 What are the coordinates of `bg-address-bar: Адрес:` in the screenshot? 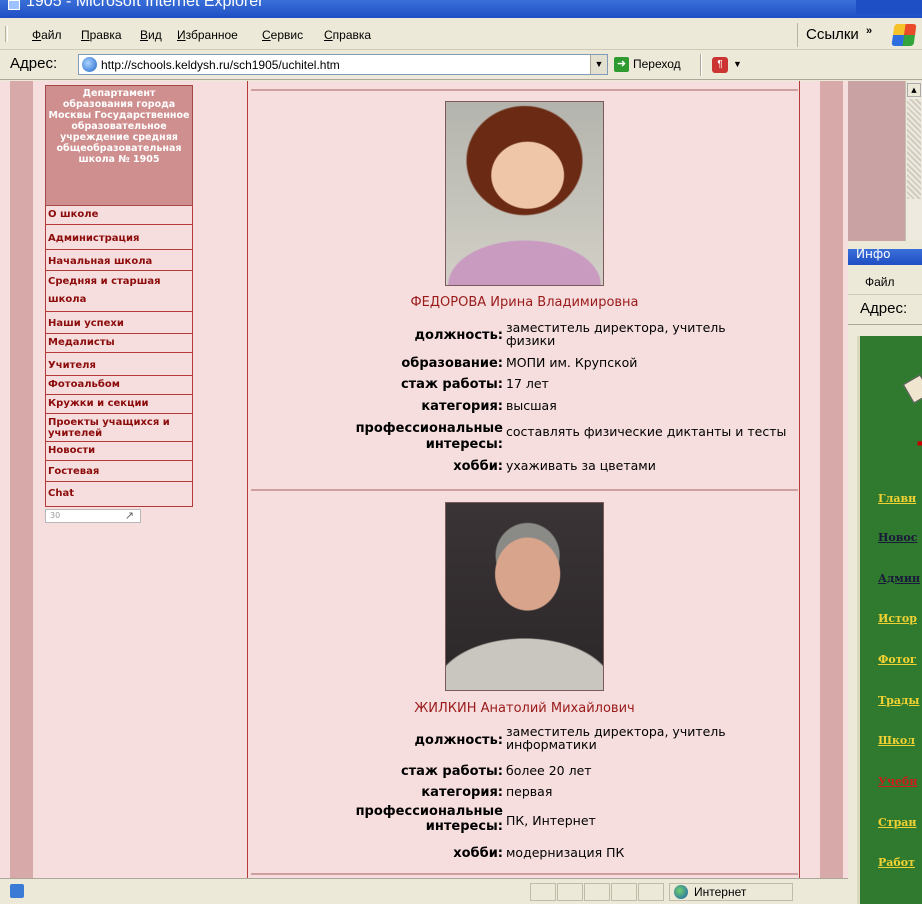 It's located at (885, 310).